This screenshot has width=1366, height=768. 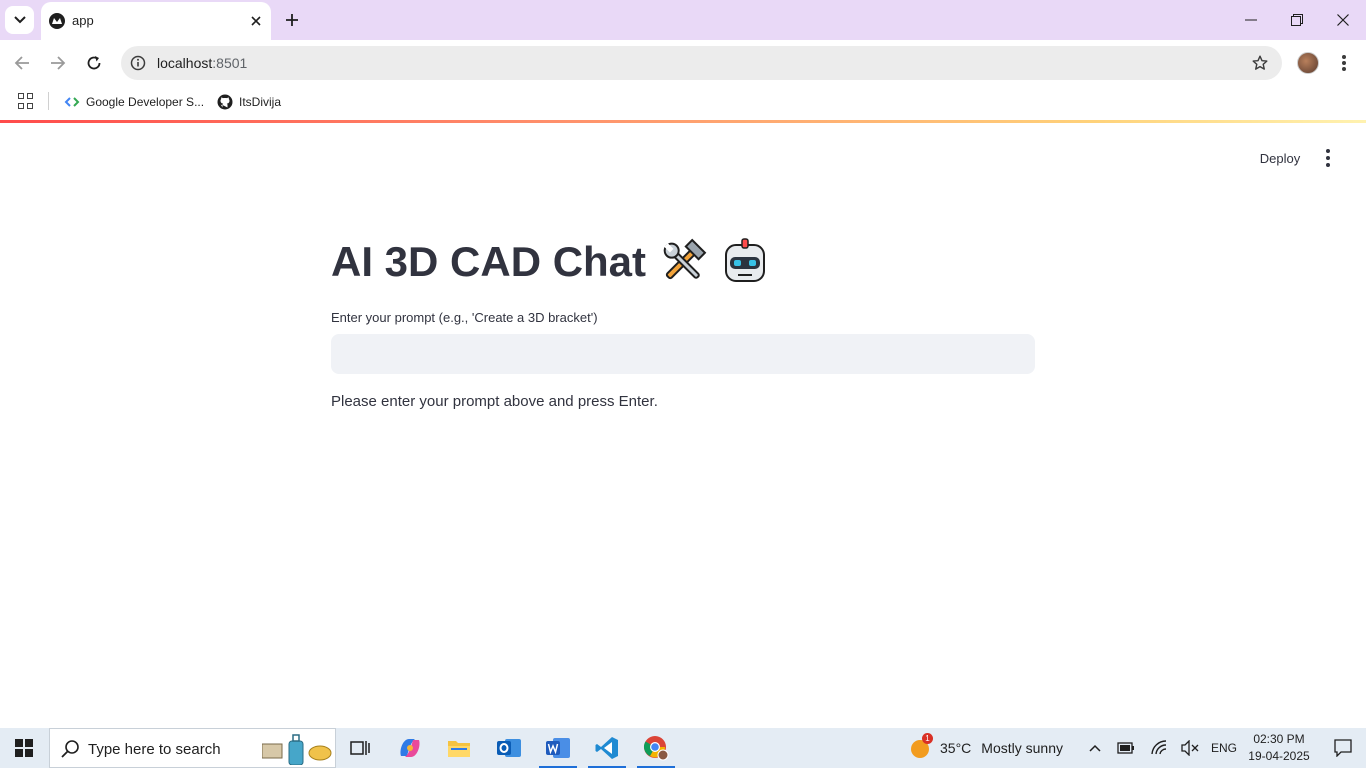 What do you see at coordinates (225, 102) in the screenshot?
I see `github-icon` at bounding box center [225, 102].